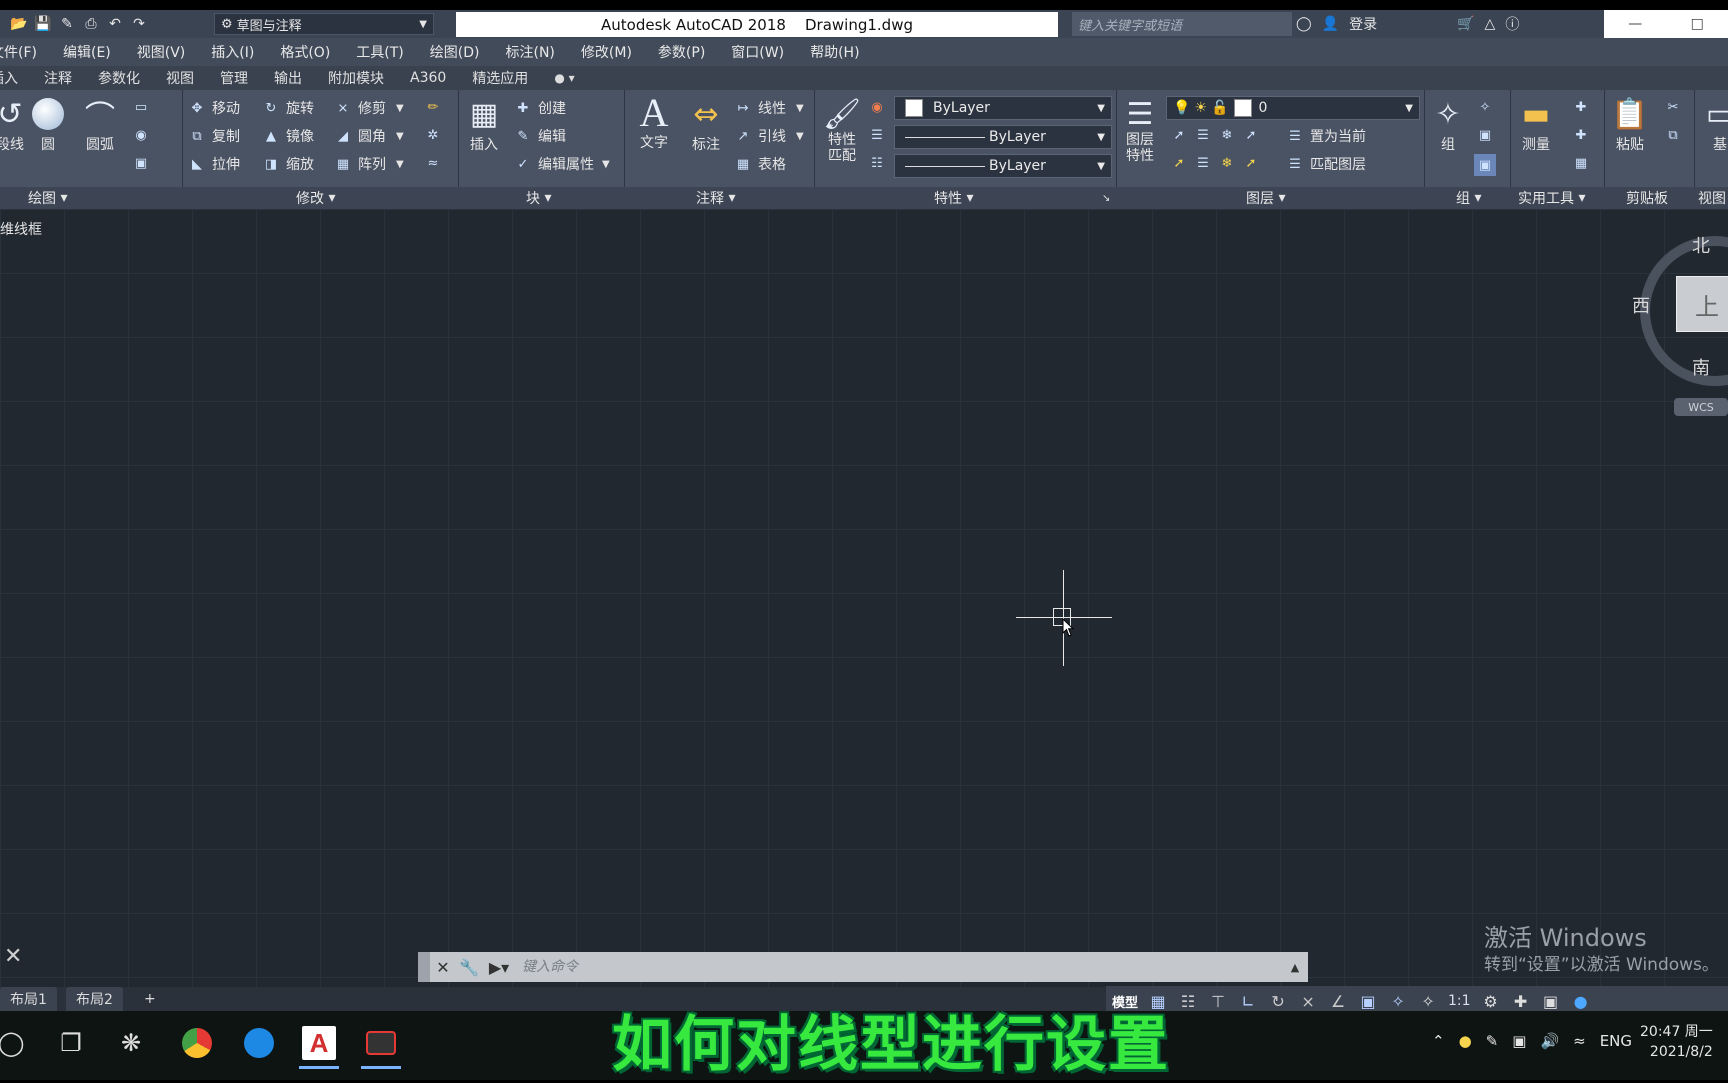  What do you see at coordinates (1647, 198) in the screenshot?
I see `panel-label-clipboard: 剪贴板` at bounding box center [1647, 198].